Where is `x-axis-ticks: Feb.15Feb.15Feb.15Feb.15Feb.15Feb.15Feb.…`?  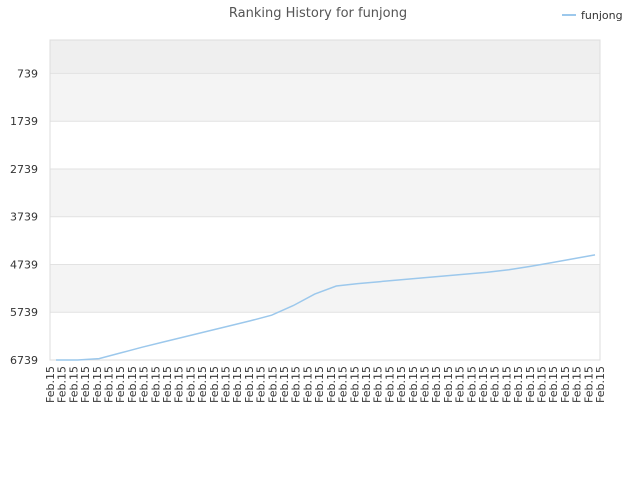
x-axis-ticks: Feb.15Feb.15Feb.15Feb.15Feb.15Feb.15Feb.… is located at coordinates (325, 384).